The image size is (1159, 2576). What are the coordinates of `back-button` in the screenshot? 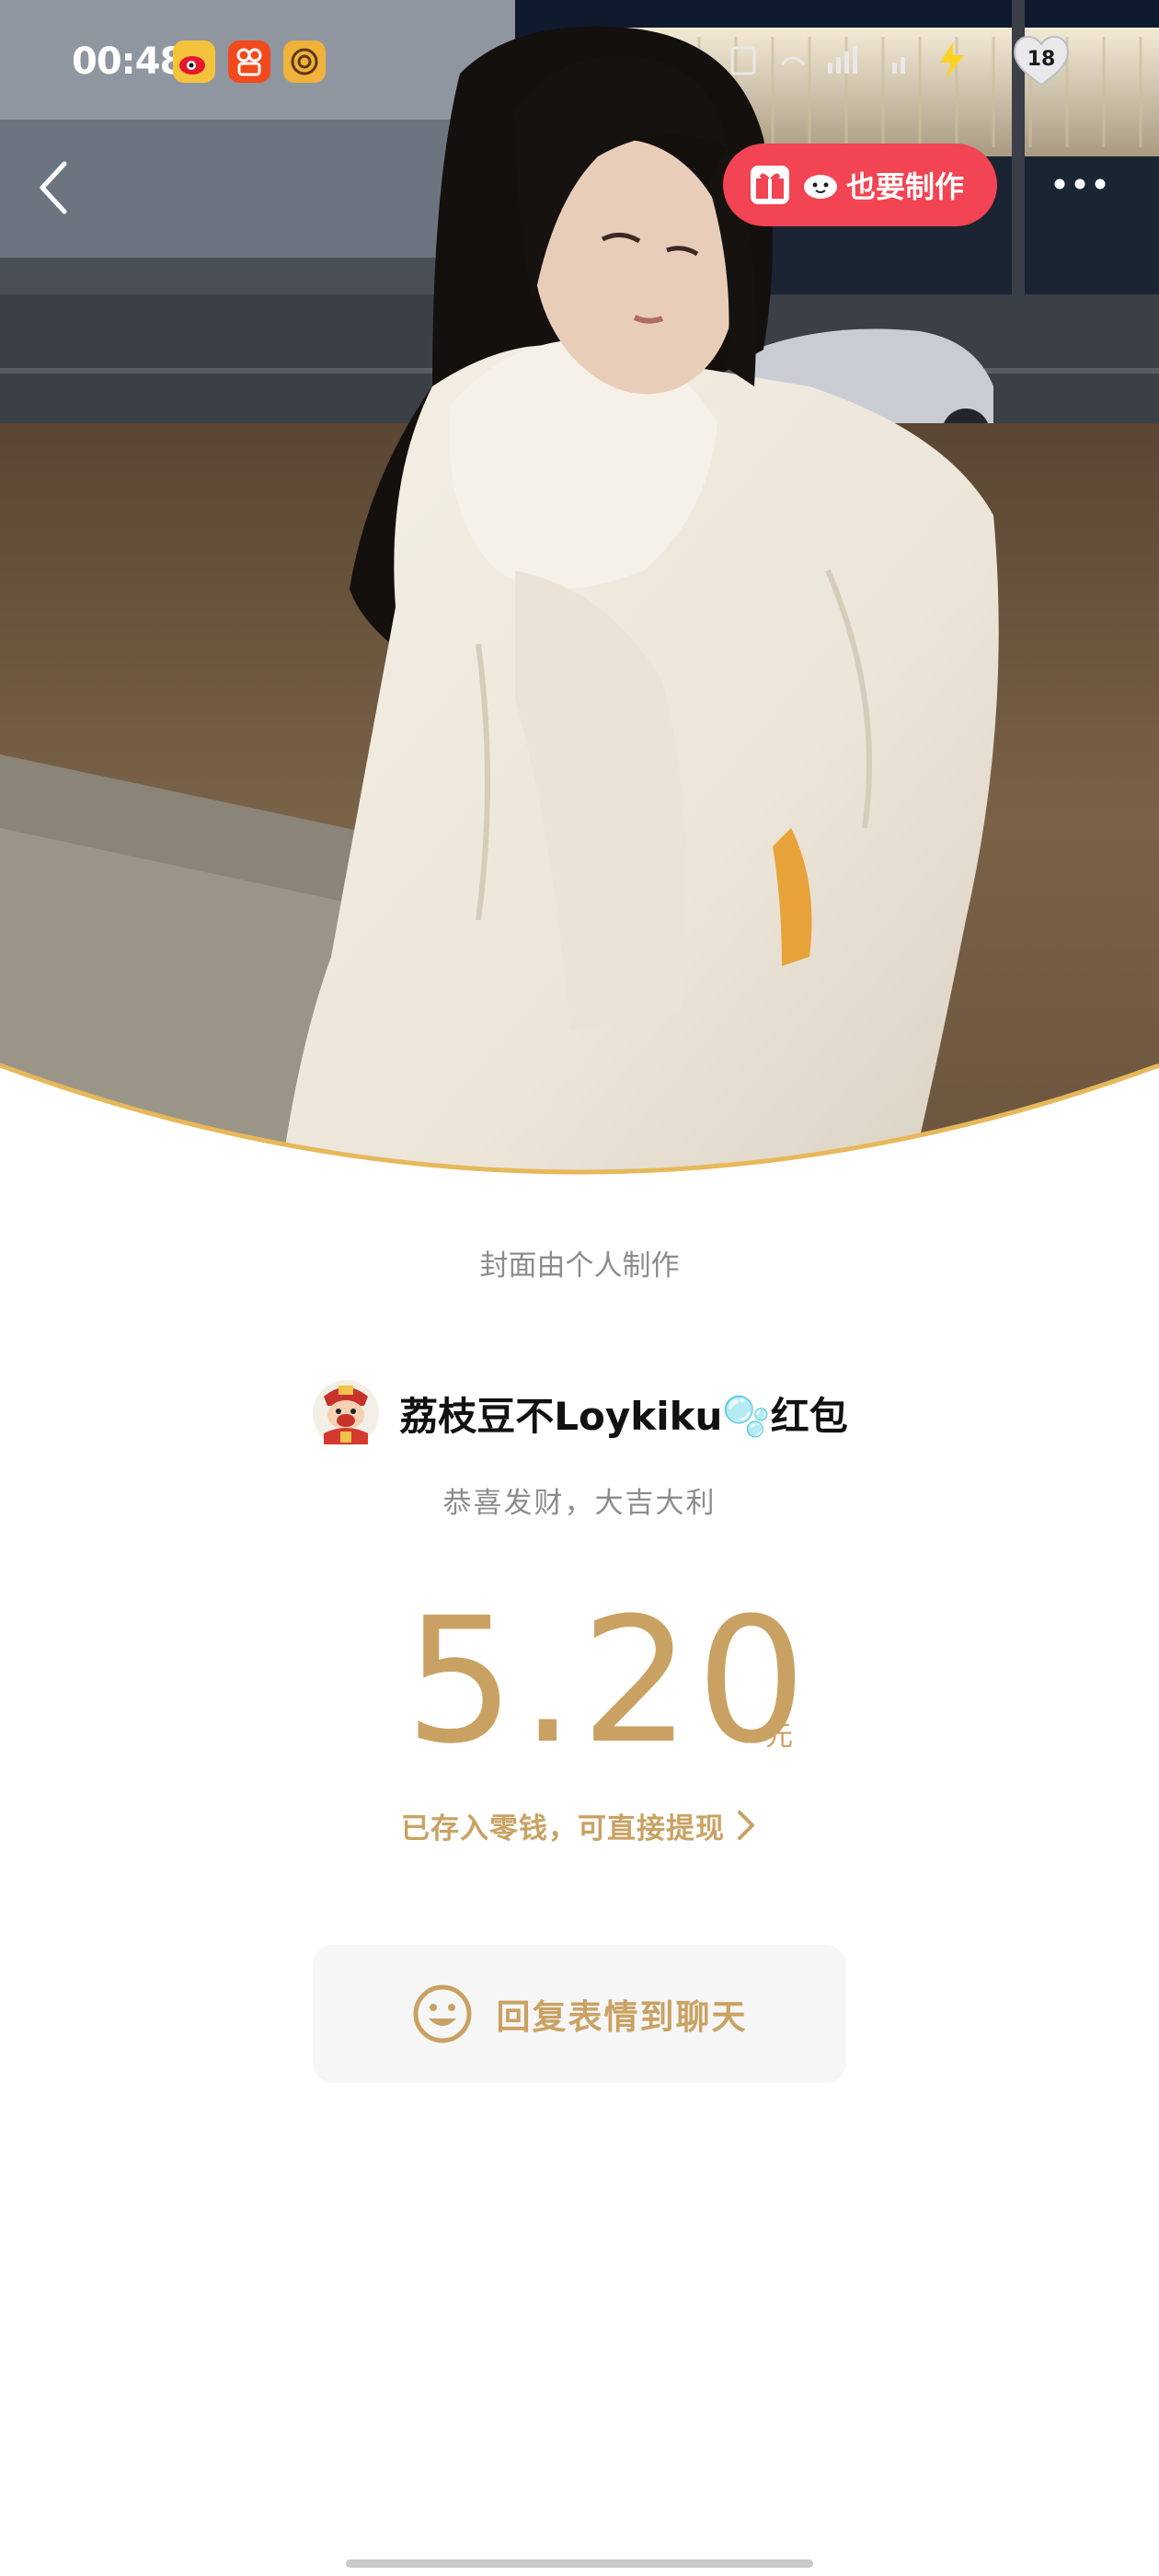 It's located at (53, 188).